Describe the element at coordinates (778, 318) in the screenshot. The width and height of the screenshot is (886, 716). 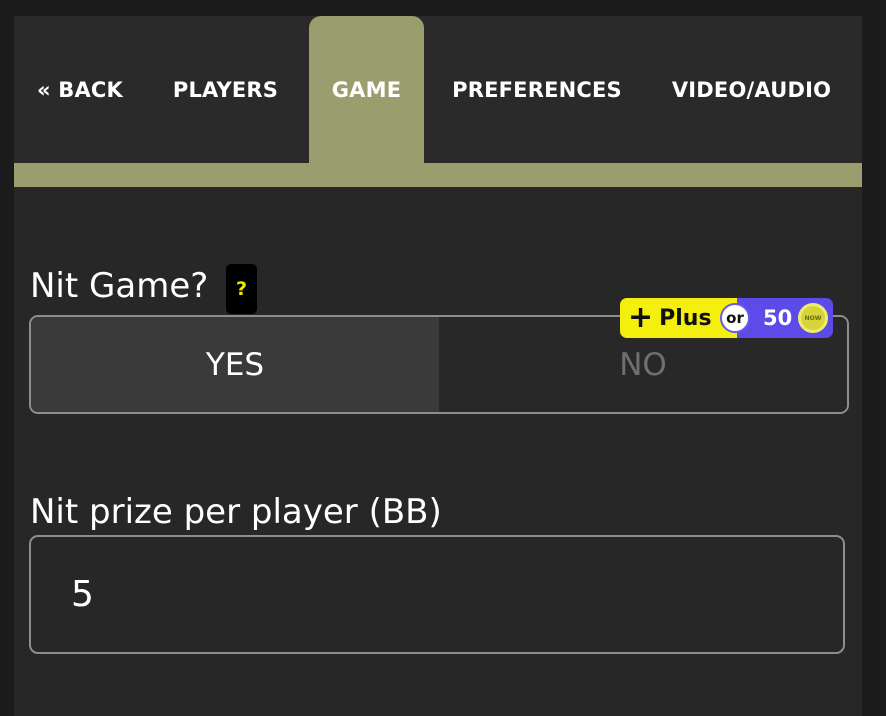
I see `coin-amount: 50` at that location.